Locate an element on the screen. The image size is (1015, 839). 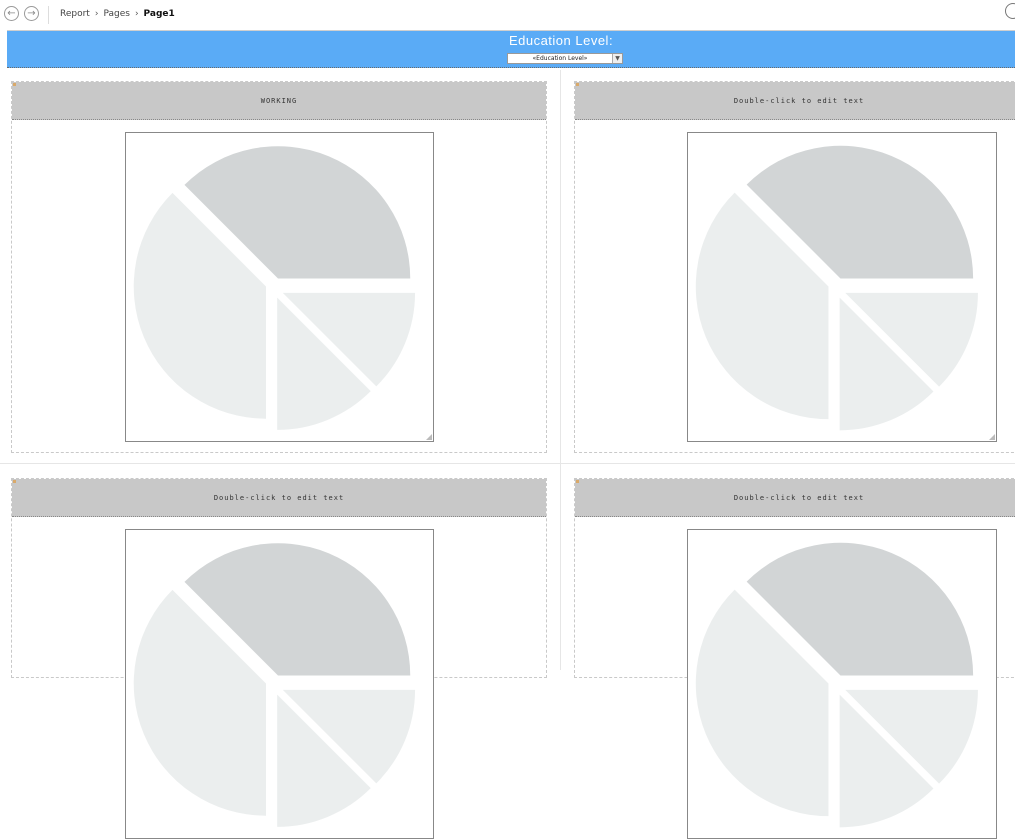
panel-header: WORKING is located at coordinates (279, 101).